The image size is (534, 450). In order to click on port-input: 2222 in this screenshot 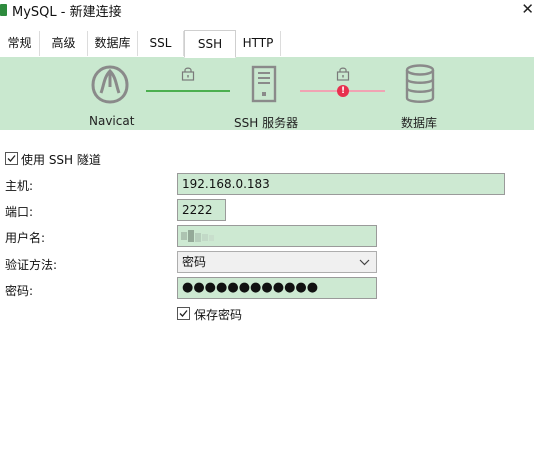, I will do `click(201, 210)`.